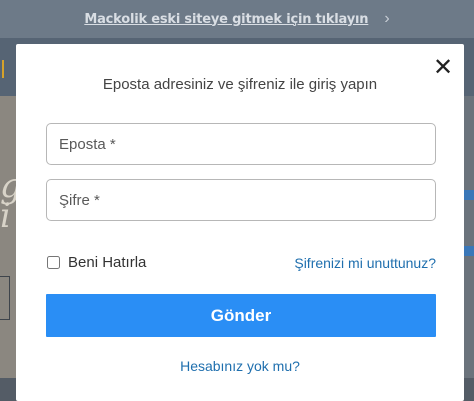  I want to click on forgot-password-link: Şifrenizi mi unuttunuz?, so click(365, 263).